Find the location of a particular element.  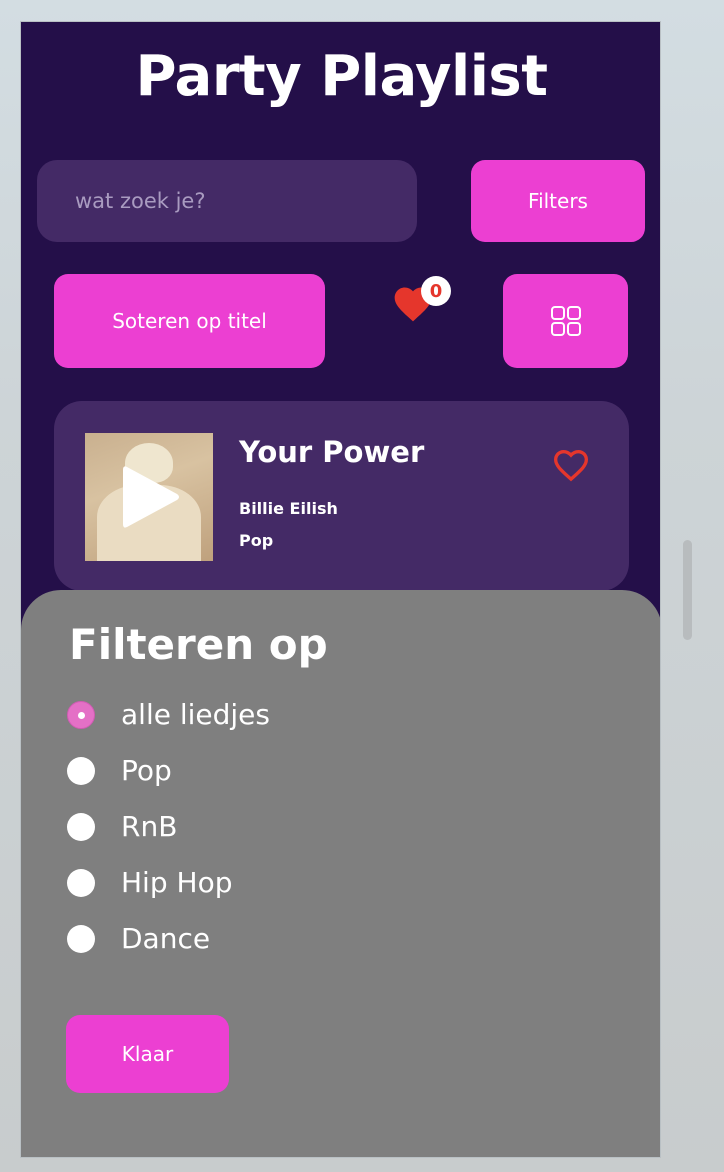

grid-view-button is located at coordinates (565, 321).